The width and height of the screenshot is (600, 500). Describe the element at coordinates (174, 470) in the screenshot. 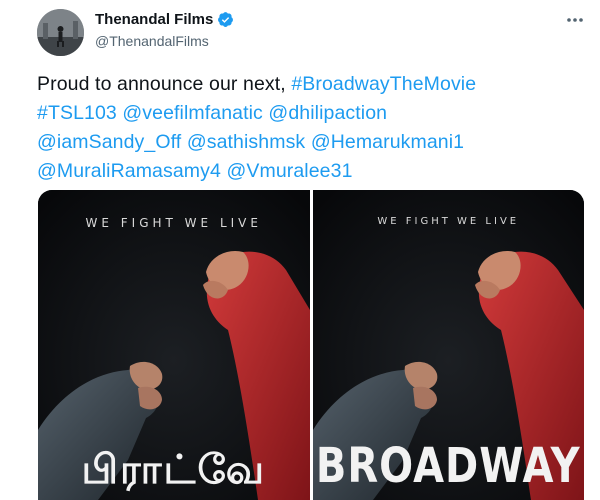

I see `poster-title: பிராட்வே` at that location.